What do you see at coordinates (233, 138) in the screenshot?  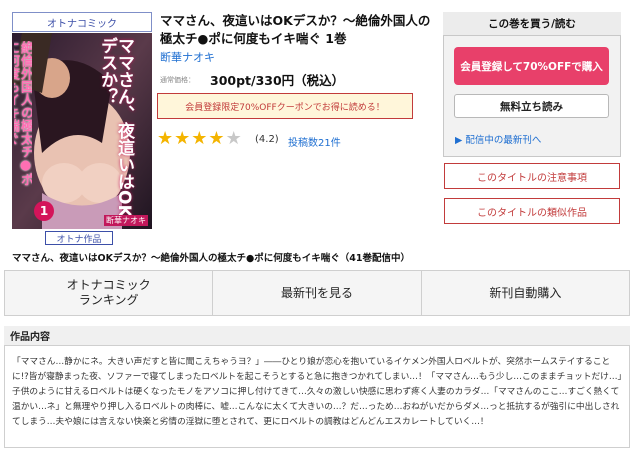 I see `star-empty-icon: ★` at bounding box center [233, 138].